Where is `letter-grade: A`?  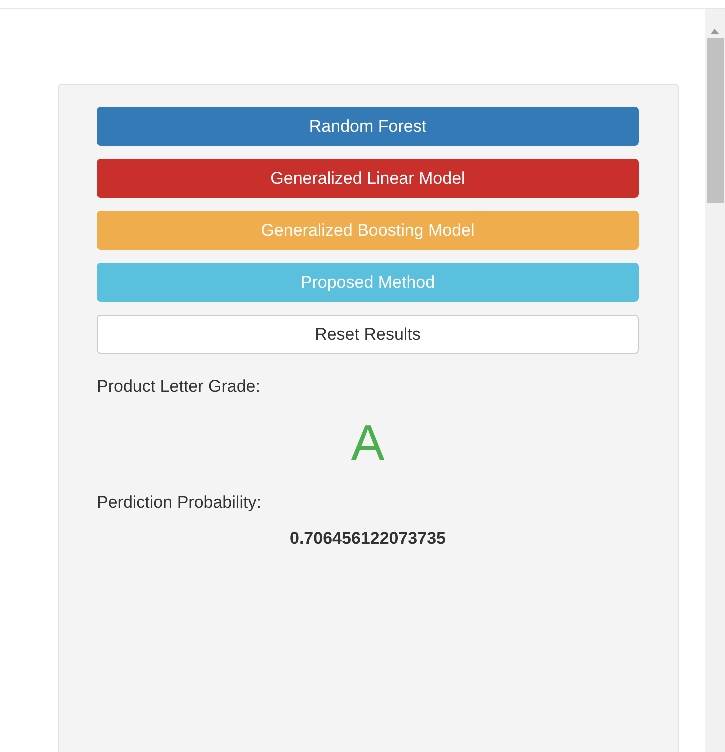 letter-grade: A is located at coordinates (368, 443).